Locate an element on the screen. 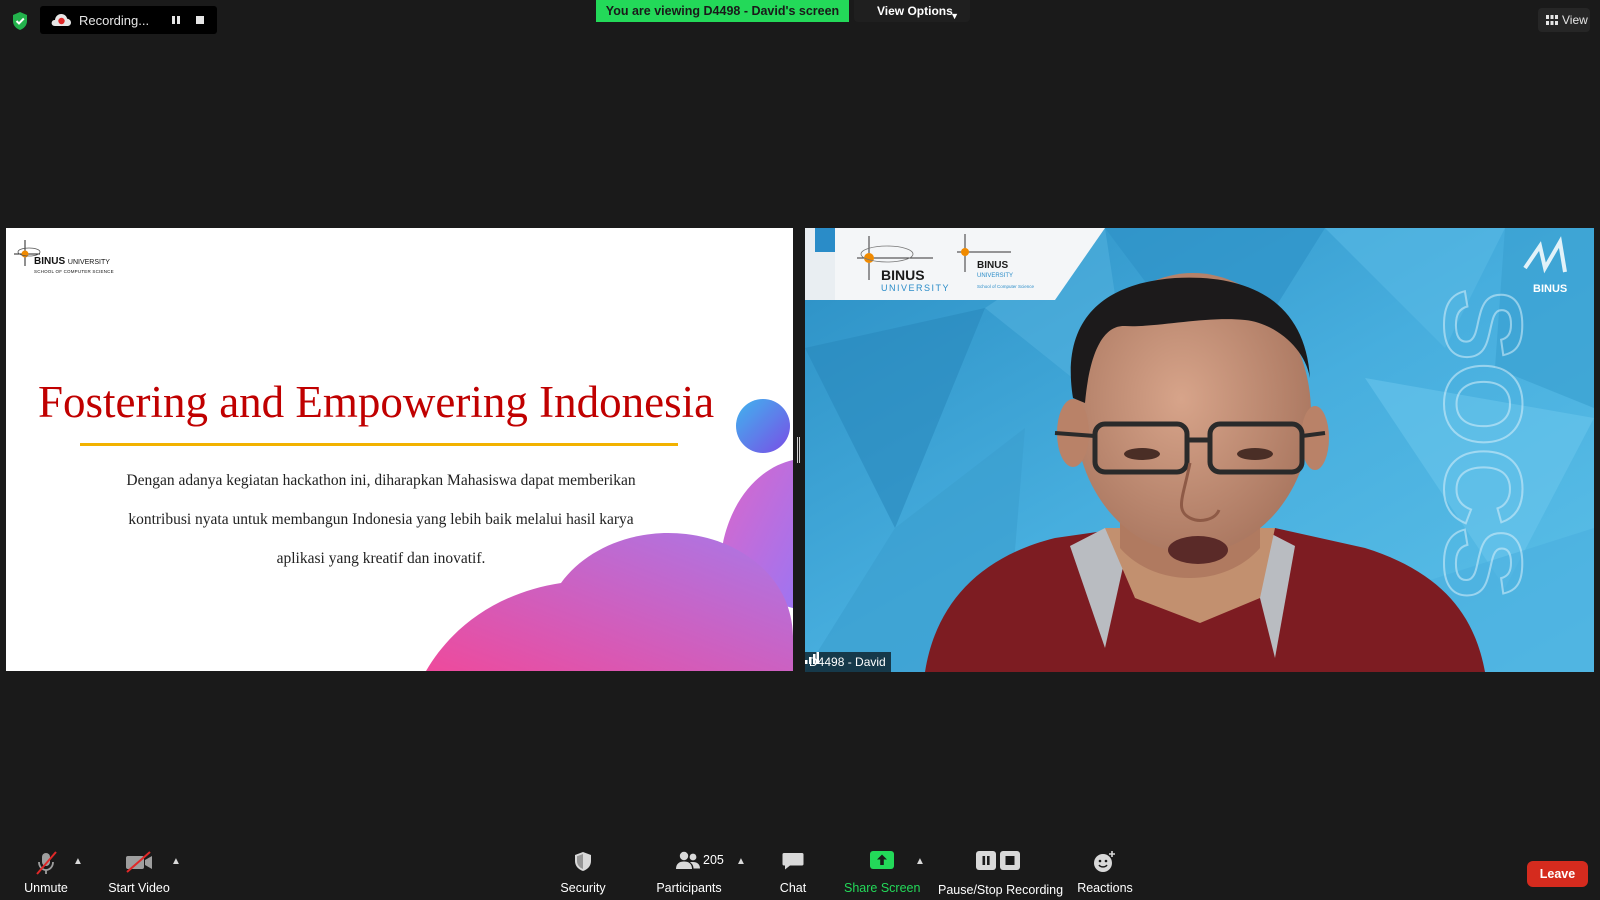 This screenshot has width=1600, height=900. participant-name-tag: D4498 - David is located at coordinates (848, 662).